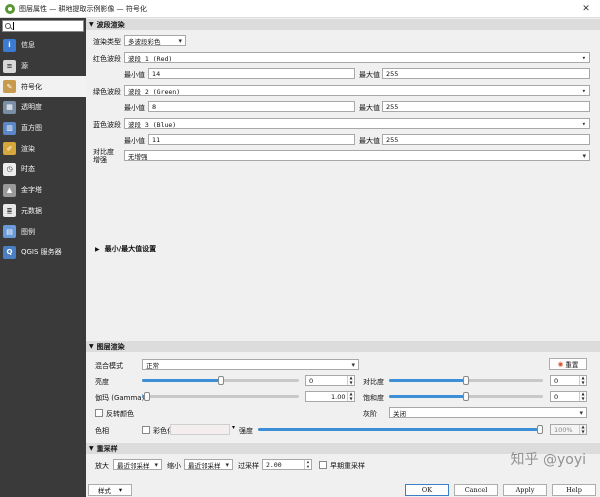  Describe the element at coordinates (208, 464) in the screenshot. I see `zoom-out-resampling-select: 最近邻采样` at that location.